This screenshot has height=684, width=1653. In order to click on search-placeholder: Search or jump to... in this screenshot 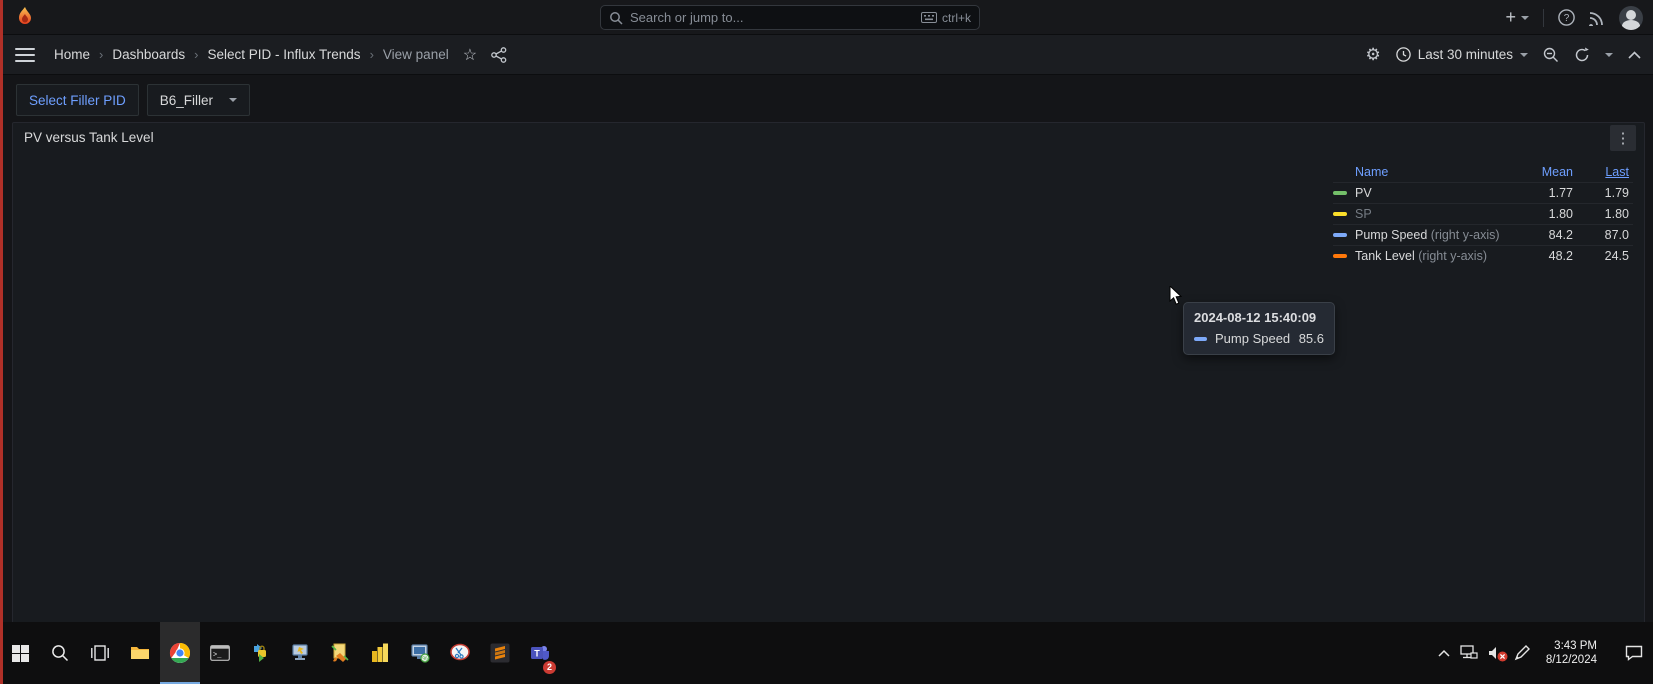, I will do `click(687, 17)`.